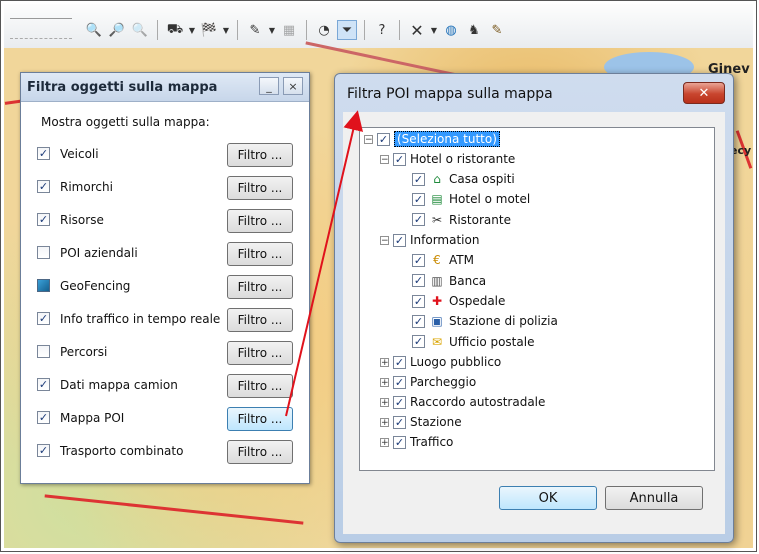 The height and width of the screenshot is (554, 759). What do you see at coordinates (462, 402) in the screenshot?
I see `tree-group: + ✓ Raccordo autostradale` at bounding box center [462, 402].